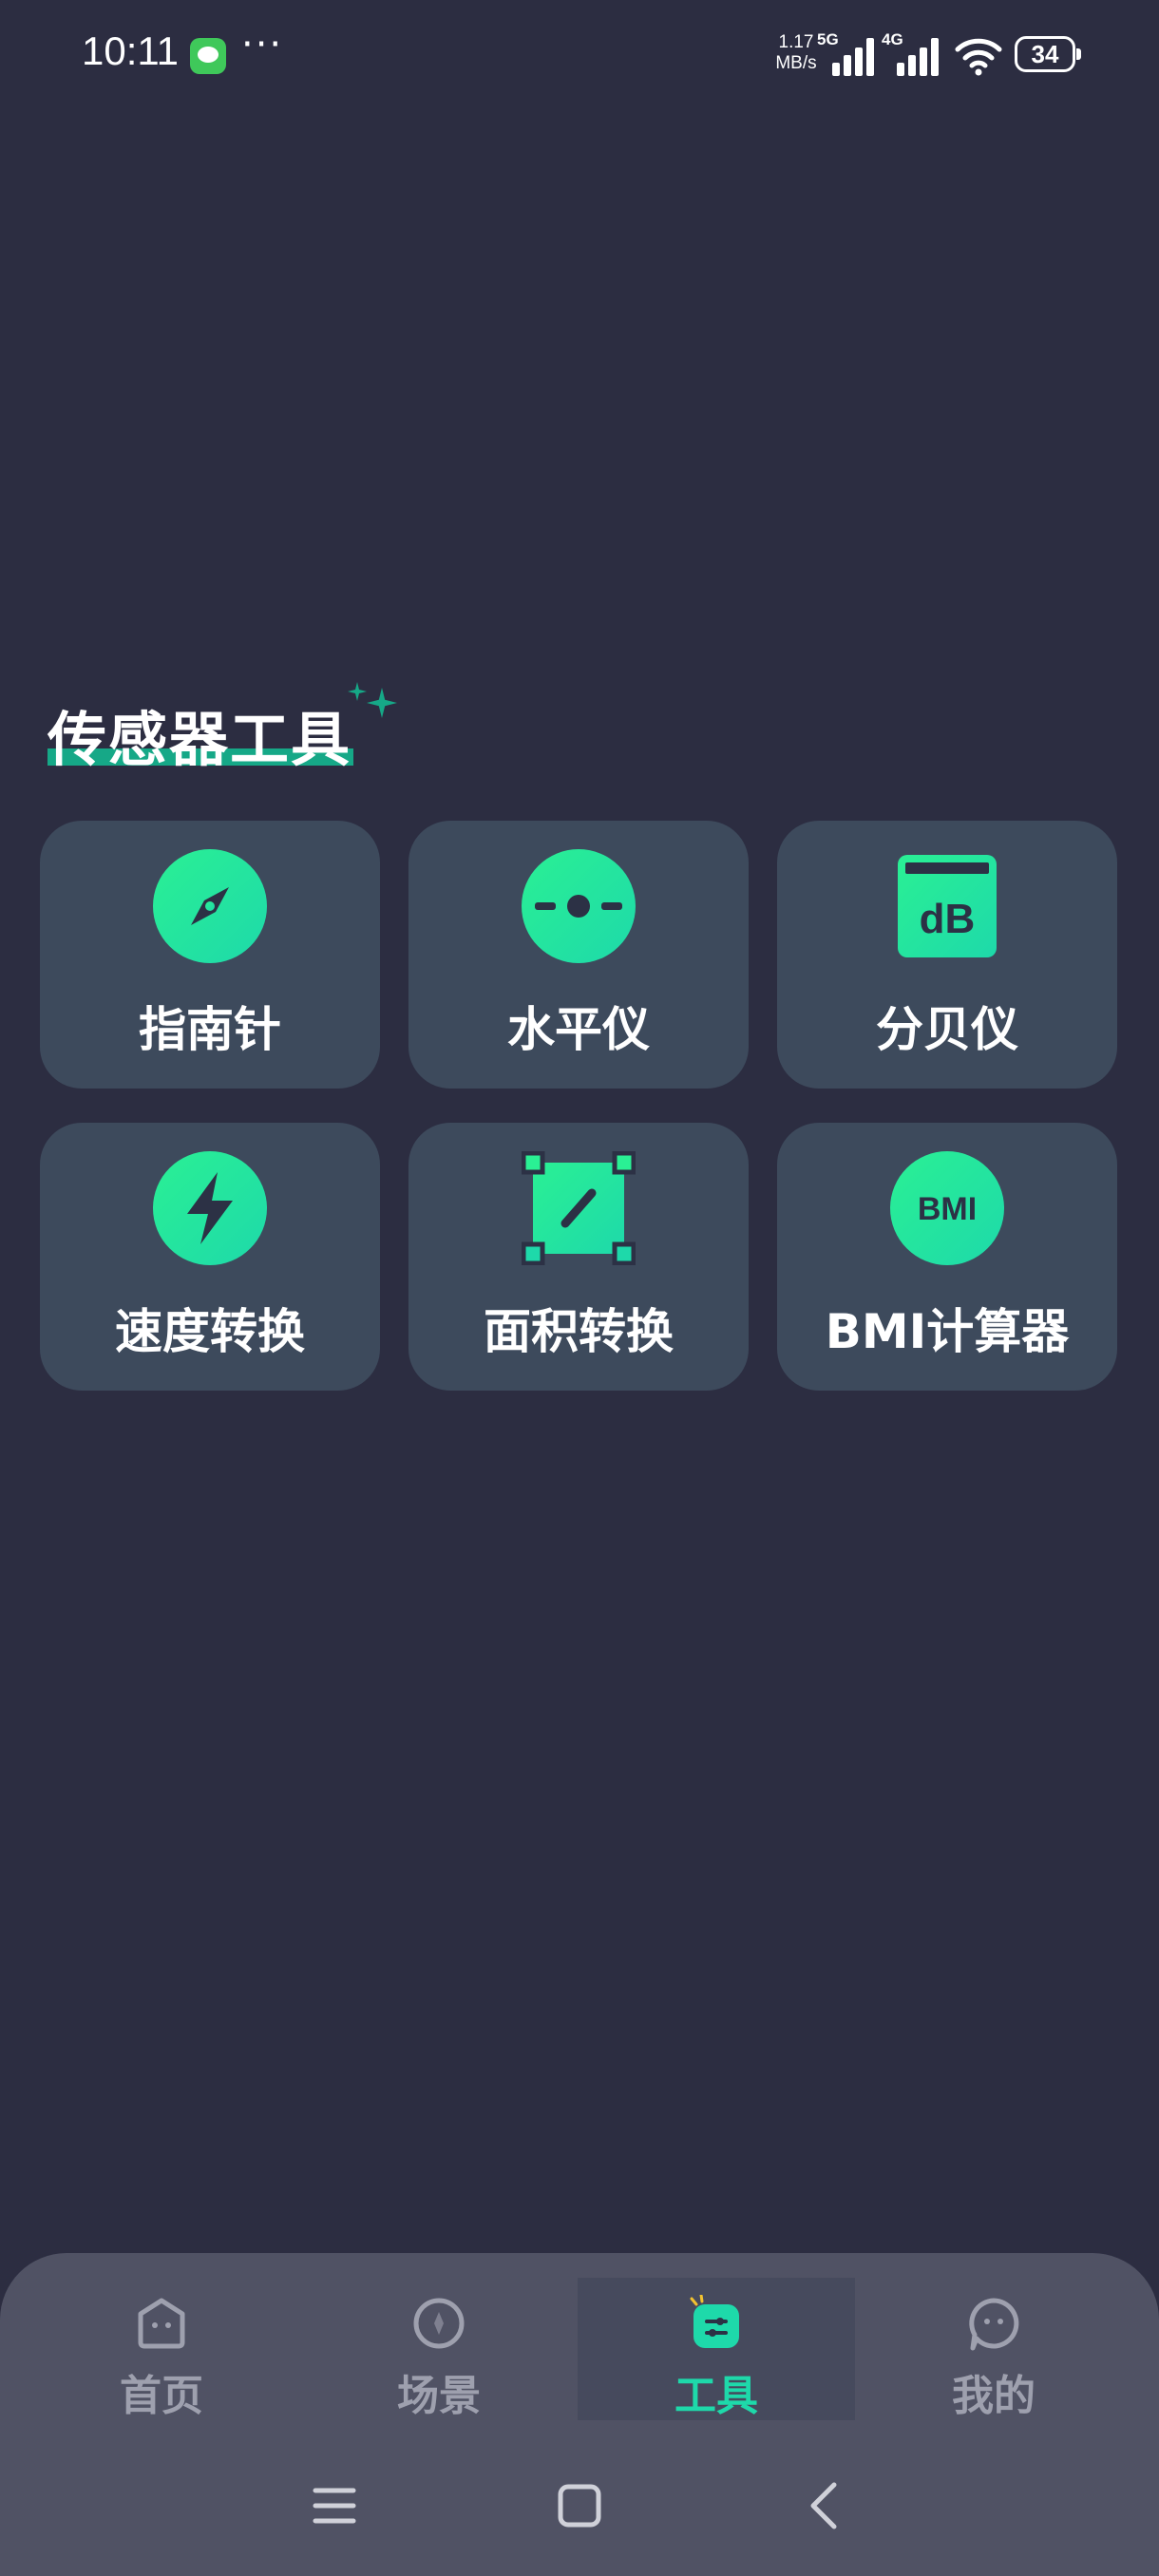 This screenshot has height=2576, width=1159. Describe the element at coordinates (357, 691) in the screenshot. I see `sparkle-small-icon` at that location.